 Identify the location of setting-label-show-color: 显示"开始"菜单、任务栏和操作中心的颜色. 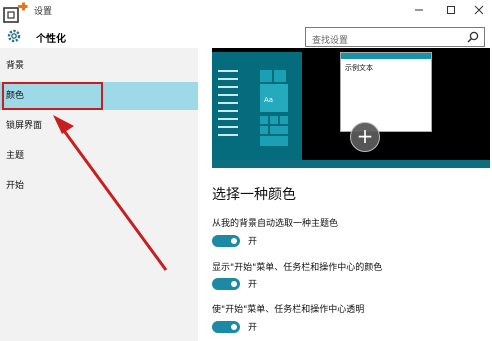
(297, 268).